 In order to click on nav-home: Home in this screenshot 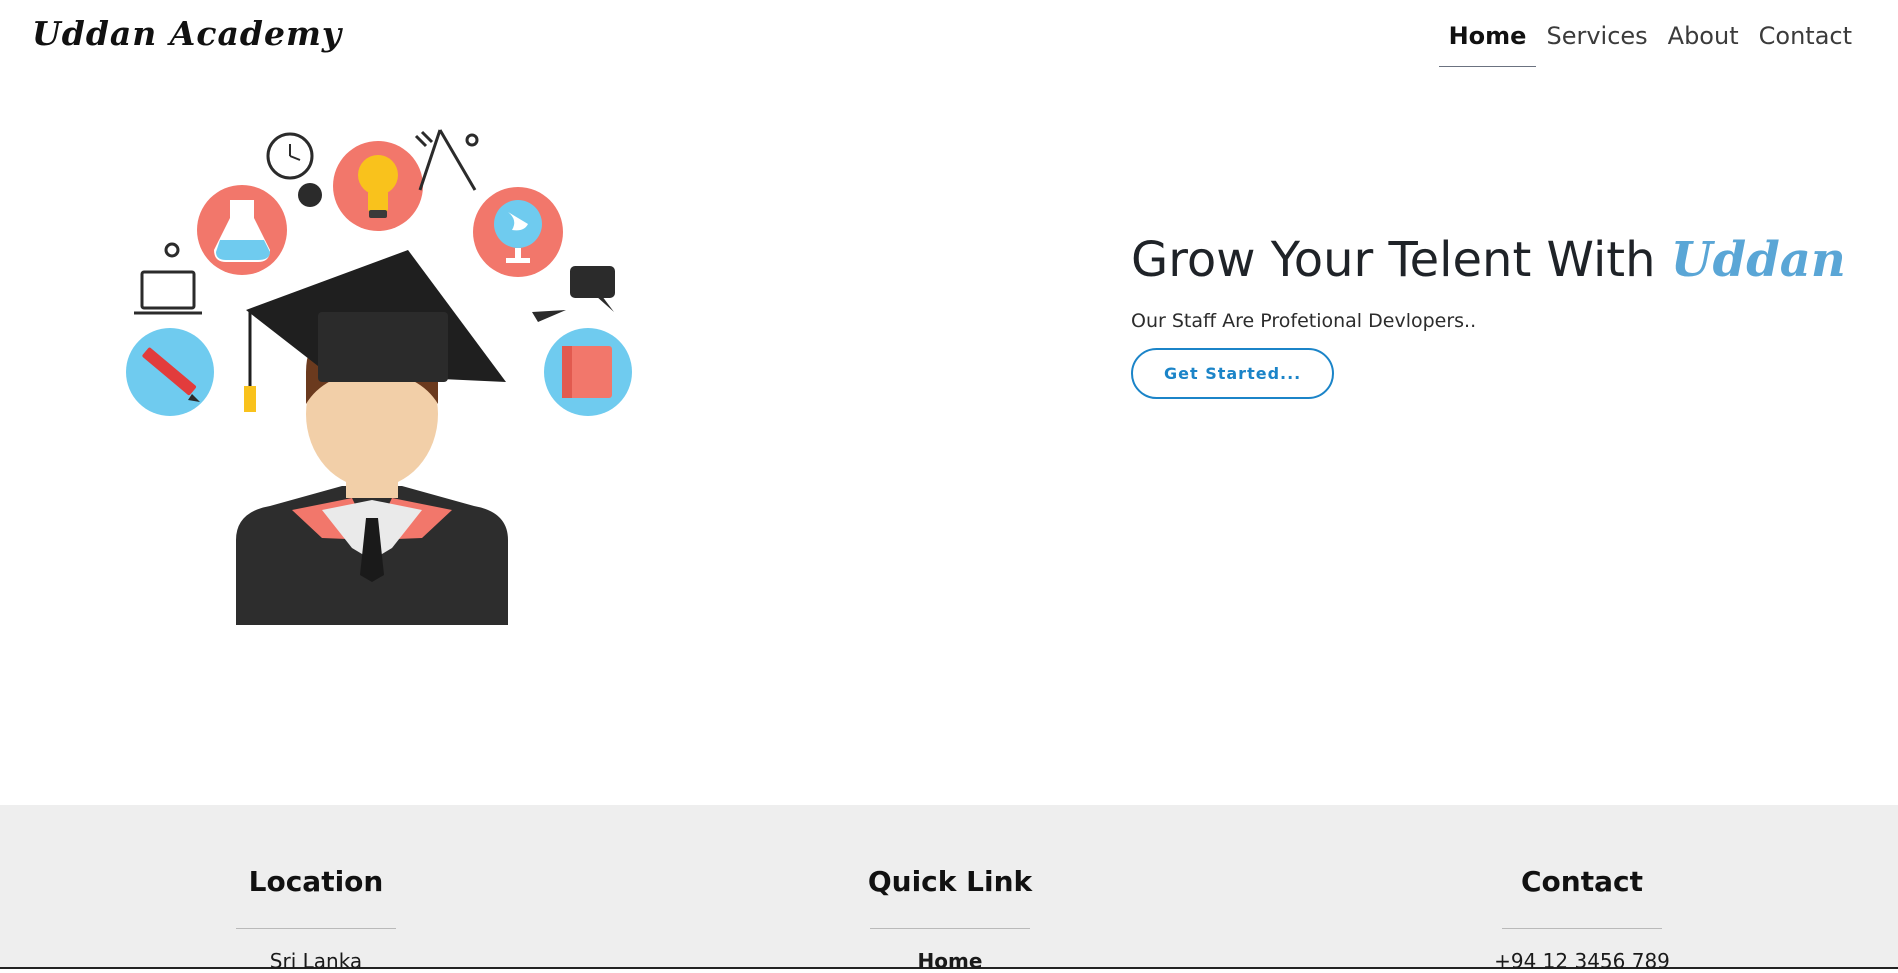, I will do `click(1487, 42)`.